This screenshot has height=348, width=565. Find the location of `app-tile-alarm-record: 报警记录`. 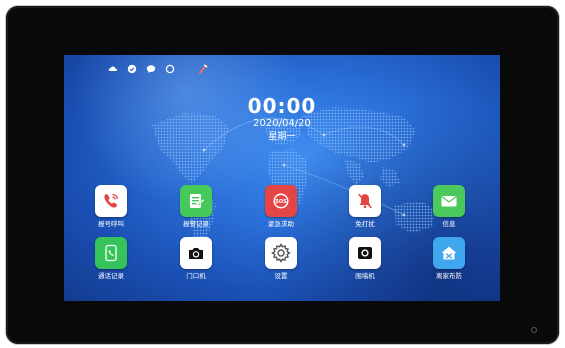

app-tile-alarm-record: 报警记录 is located at coordinates (196, 211).